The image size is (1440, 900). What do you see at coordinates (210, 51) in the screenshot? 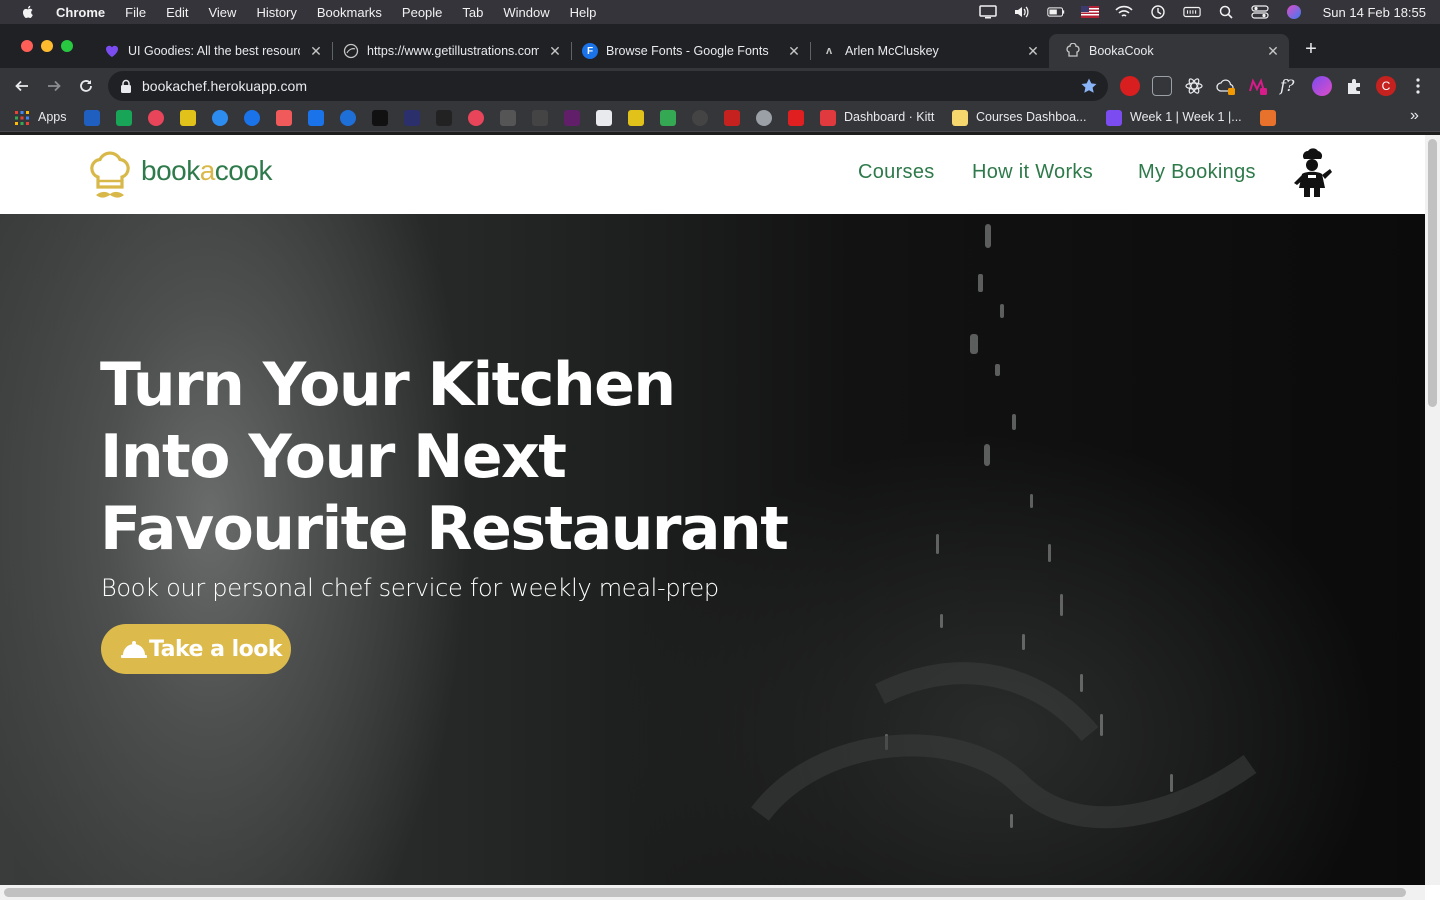
I see `tab-ui-goodies: UI Goodies: All the best resources ✕` at bounding box center [210, 51].